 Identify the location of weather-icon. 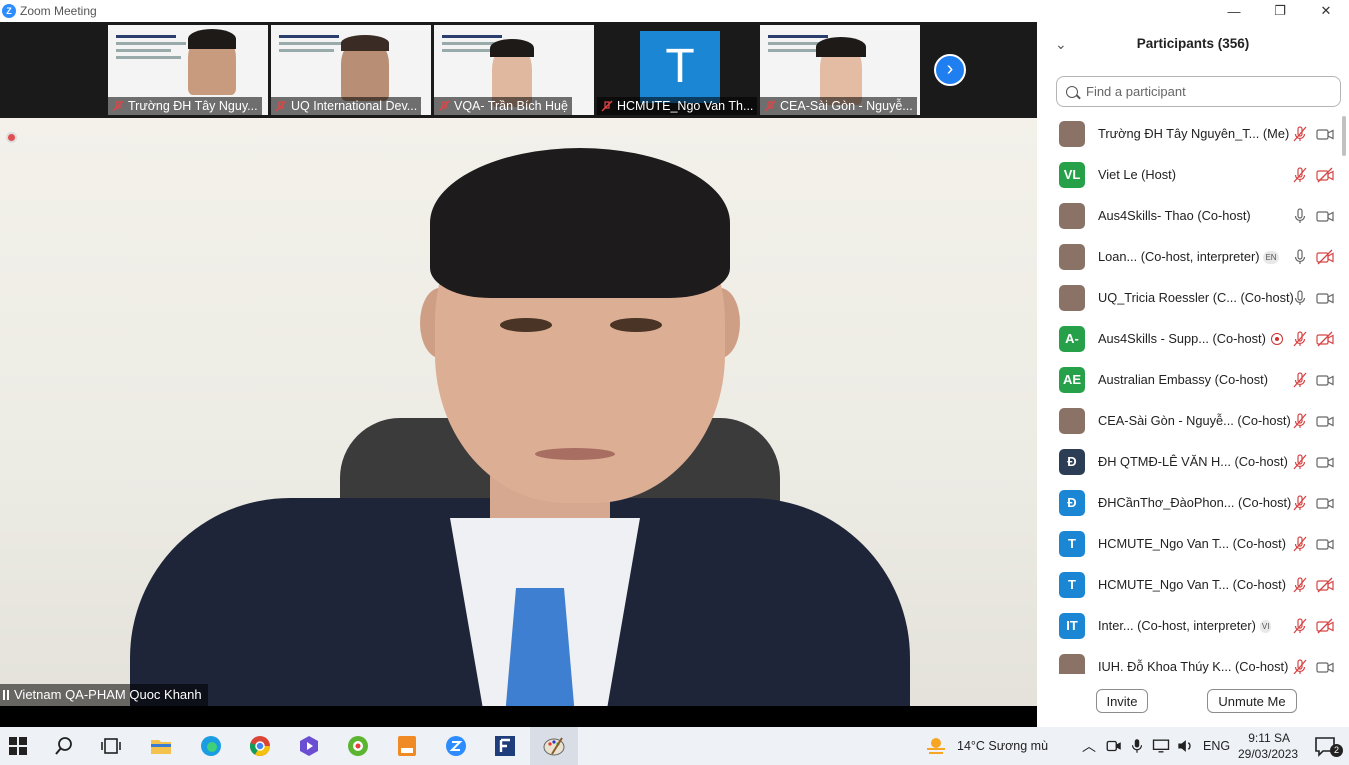
(936, 746).